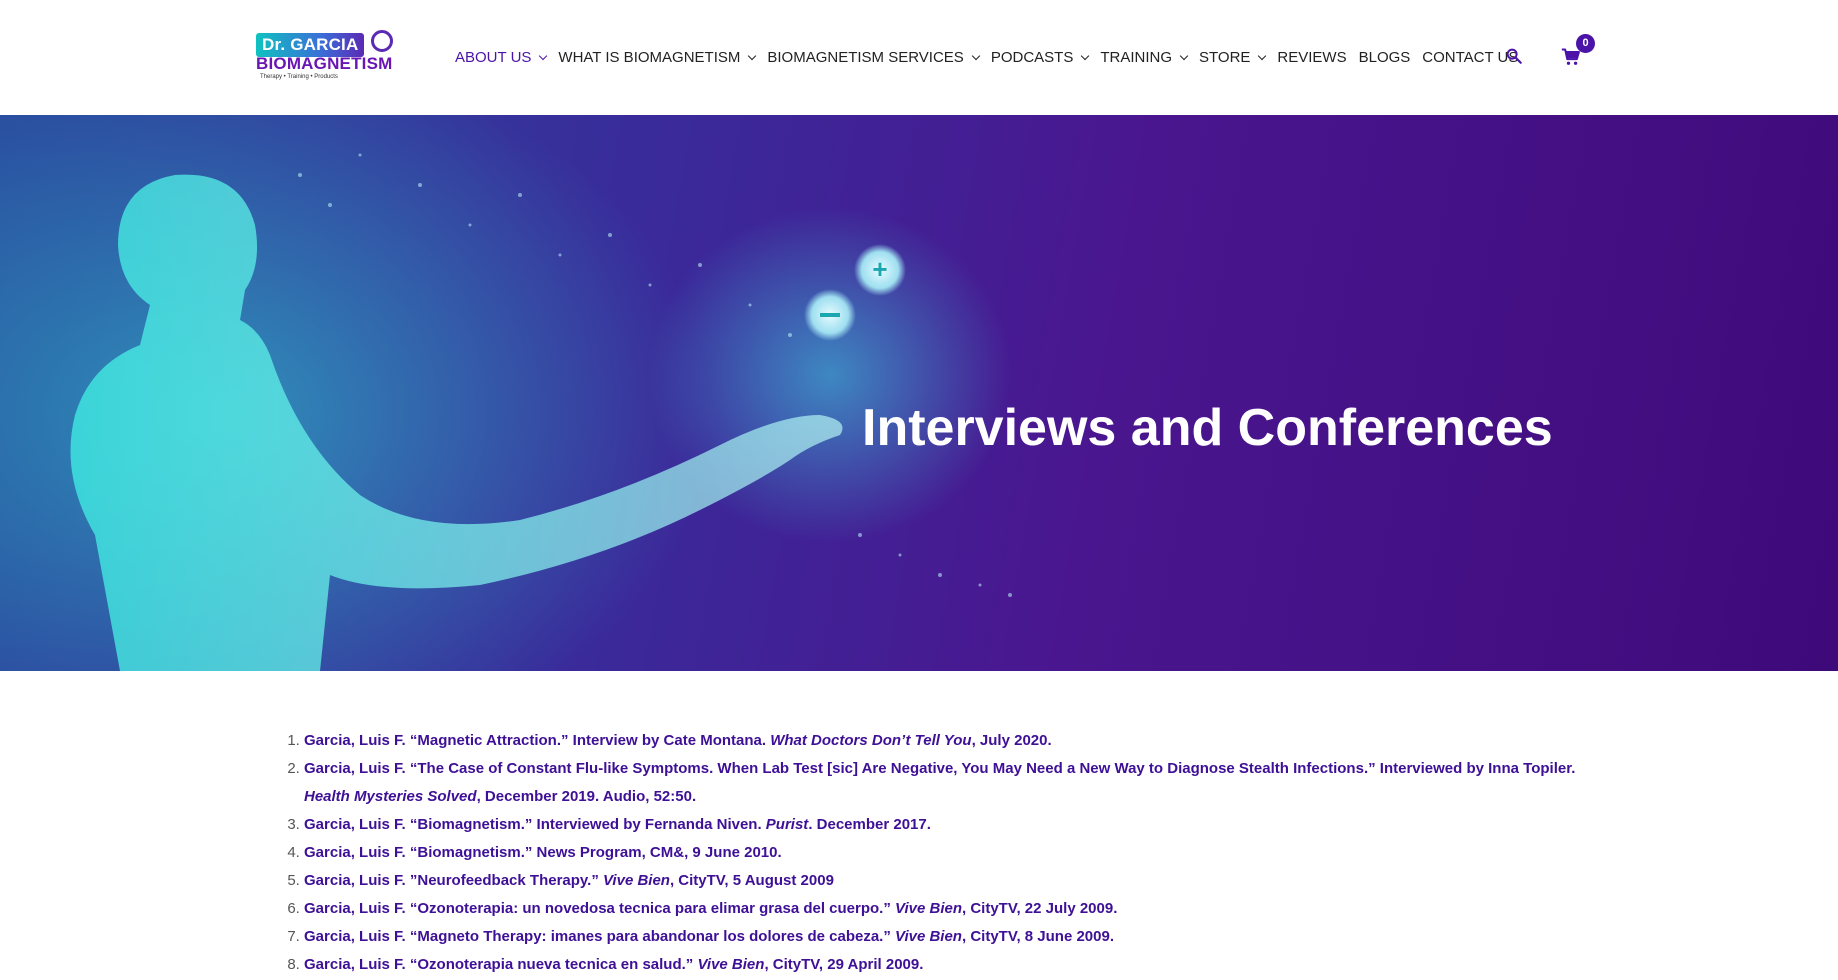  I want to click on nav-item-biomagnetism-services: BIOMAGNETISM SERVICES, so click(874, 57).